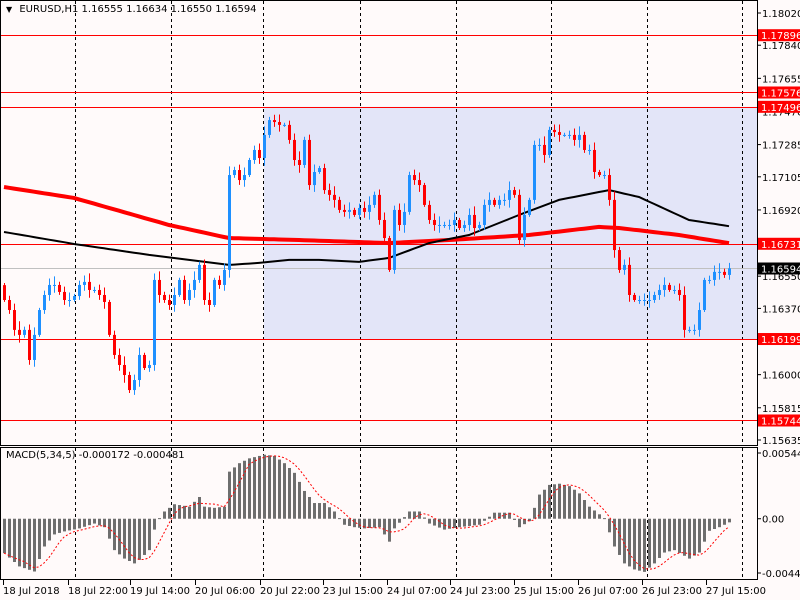  Describe the element at coordinates (781, 409) in the screenshot. I see `y-tick-label: 1.15815` at that location.